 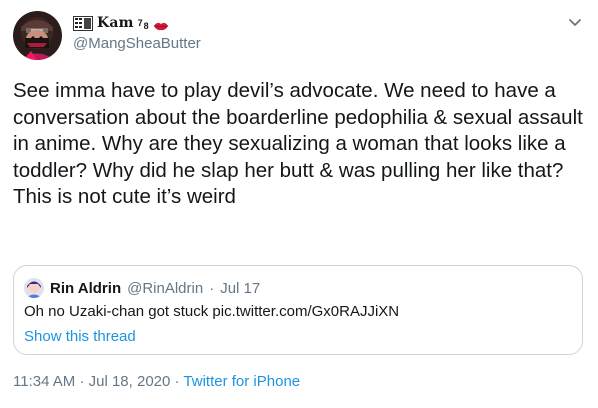 I want to click on tweet-date: Jul 18, 2020, so click(x=130, y=381).